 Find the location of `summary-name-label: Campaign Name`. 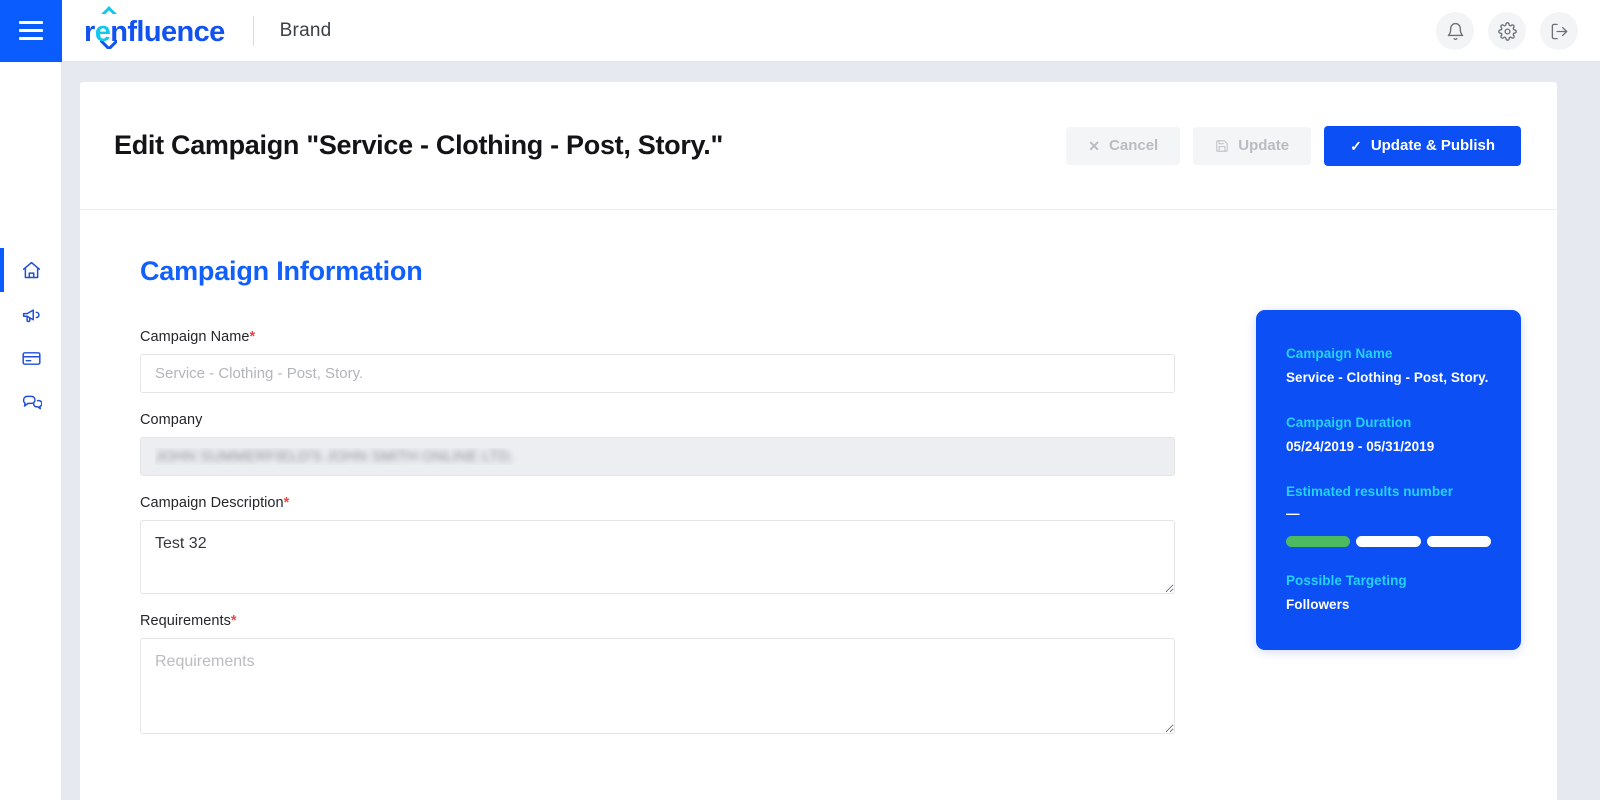

summary-name-label: Campaign Name is located at coordinates (1339, 353).